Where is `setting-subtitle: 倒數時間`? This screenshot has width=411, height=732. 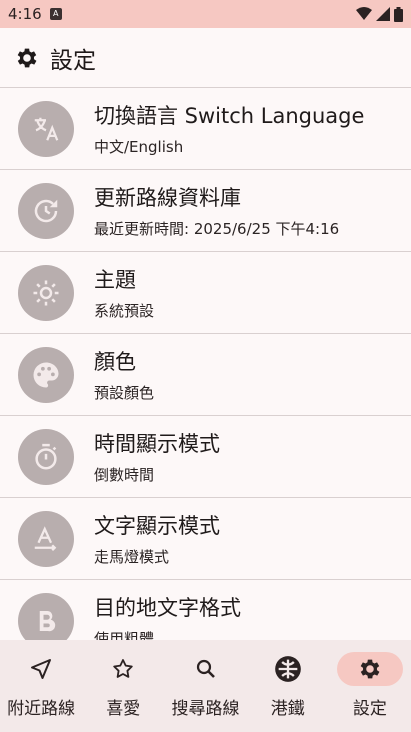
setting-subtitle: 倒數時間 is located at coordinates (124, 475).